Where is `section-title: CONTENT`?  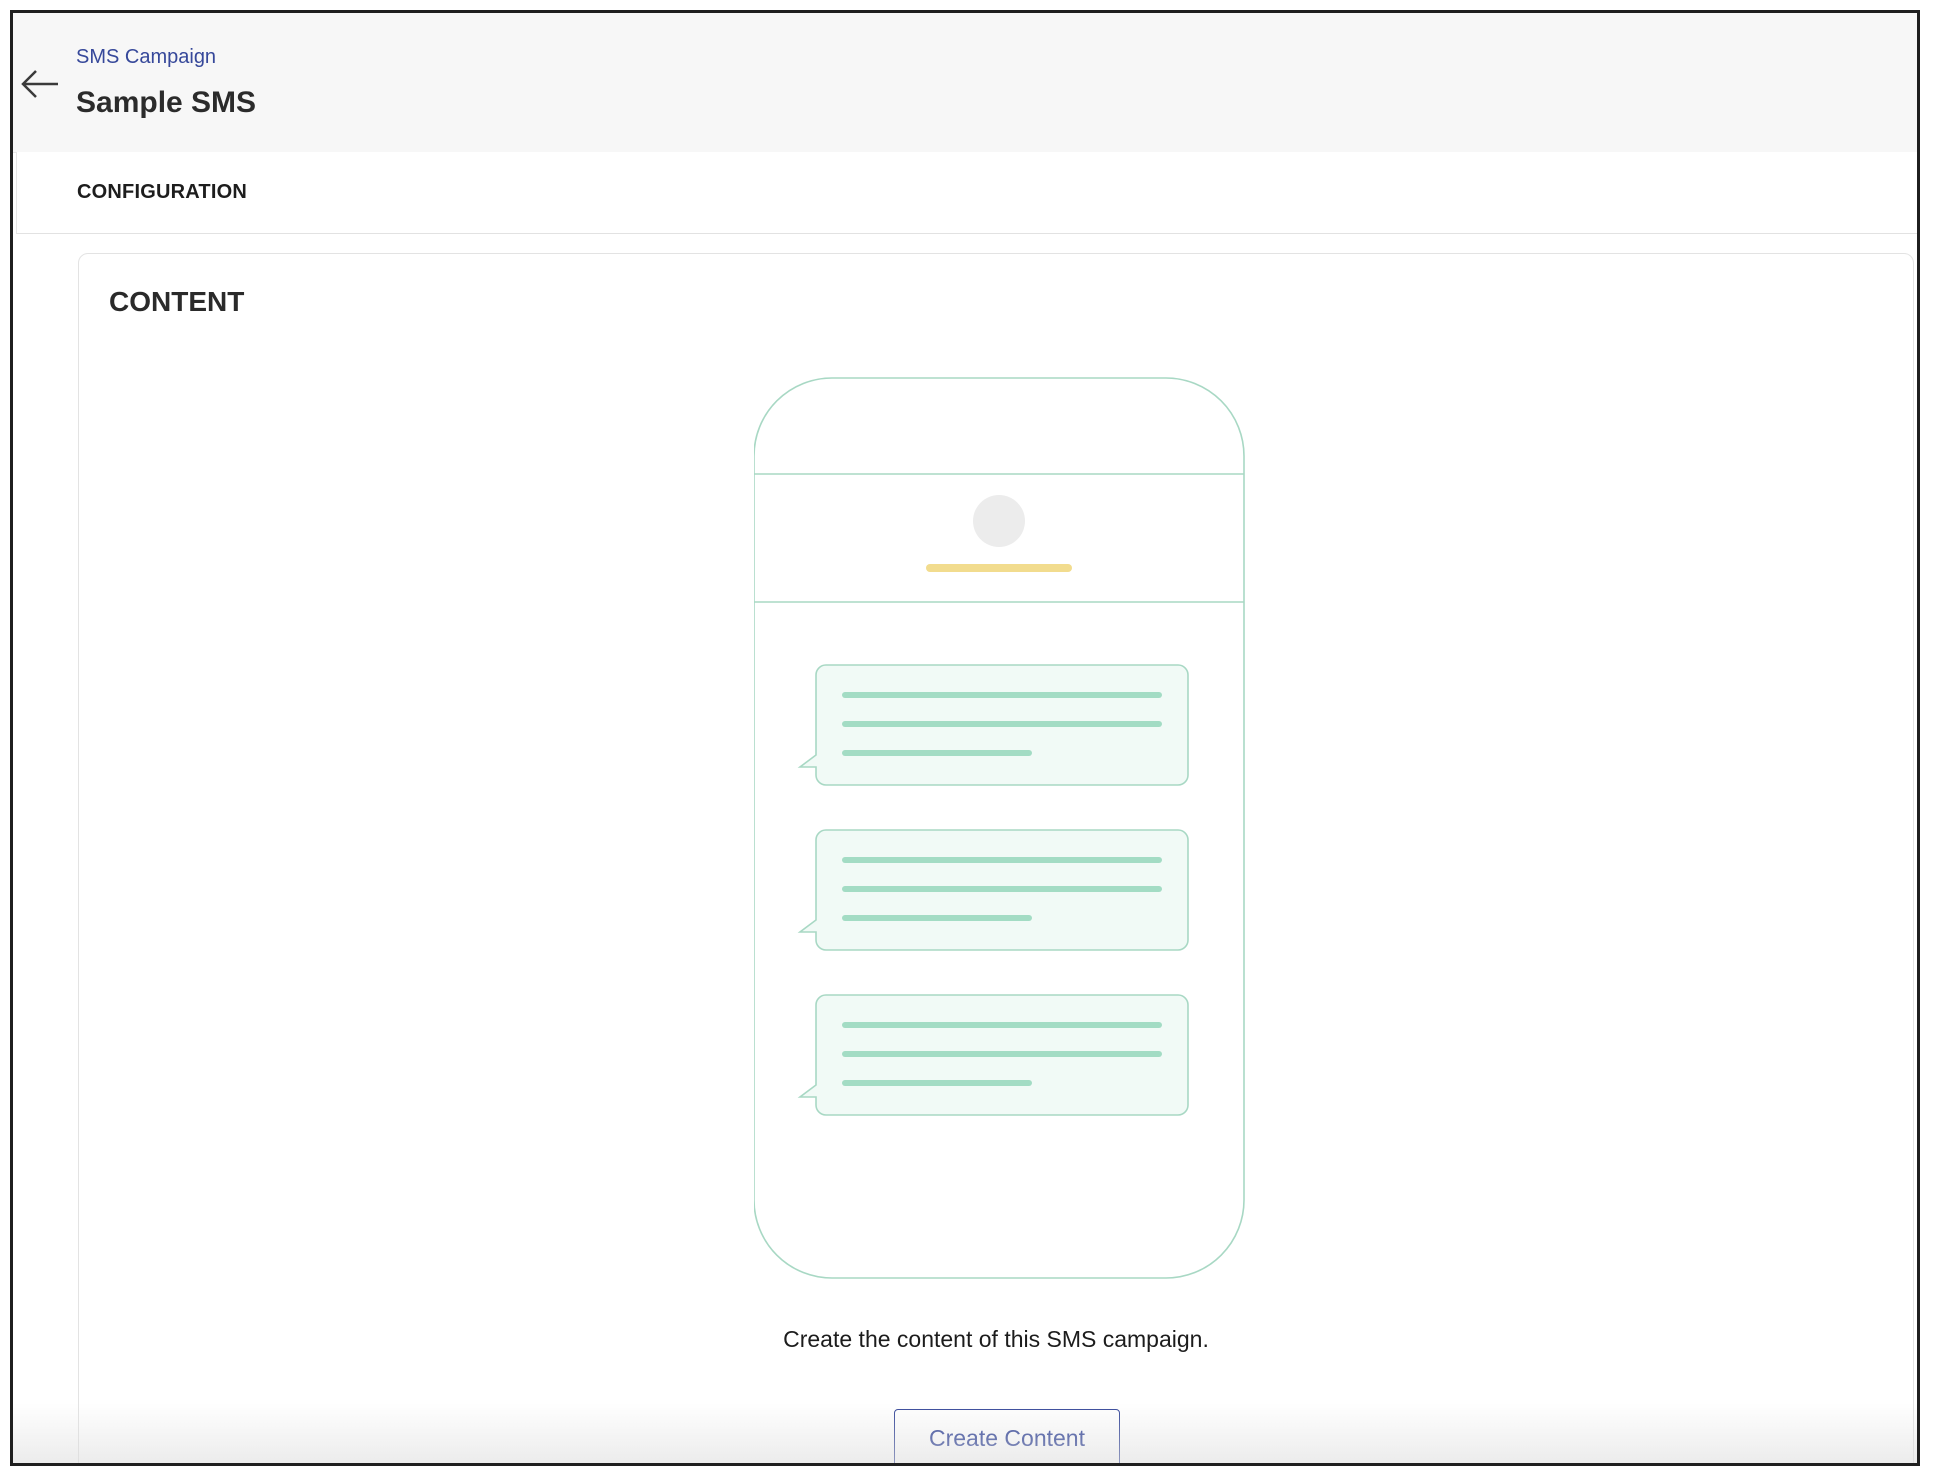
section-title: CONTENT is located at coordinates (177, 301).